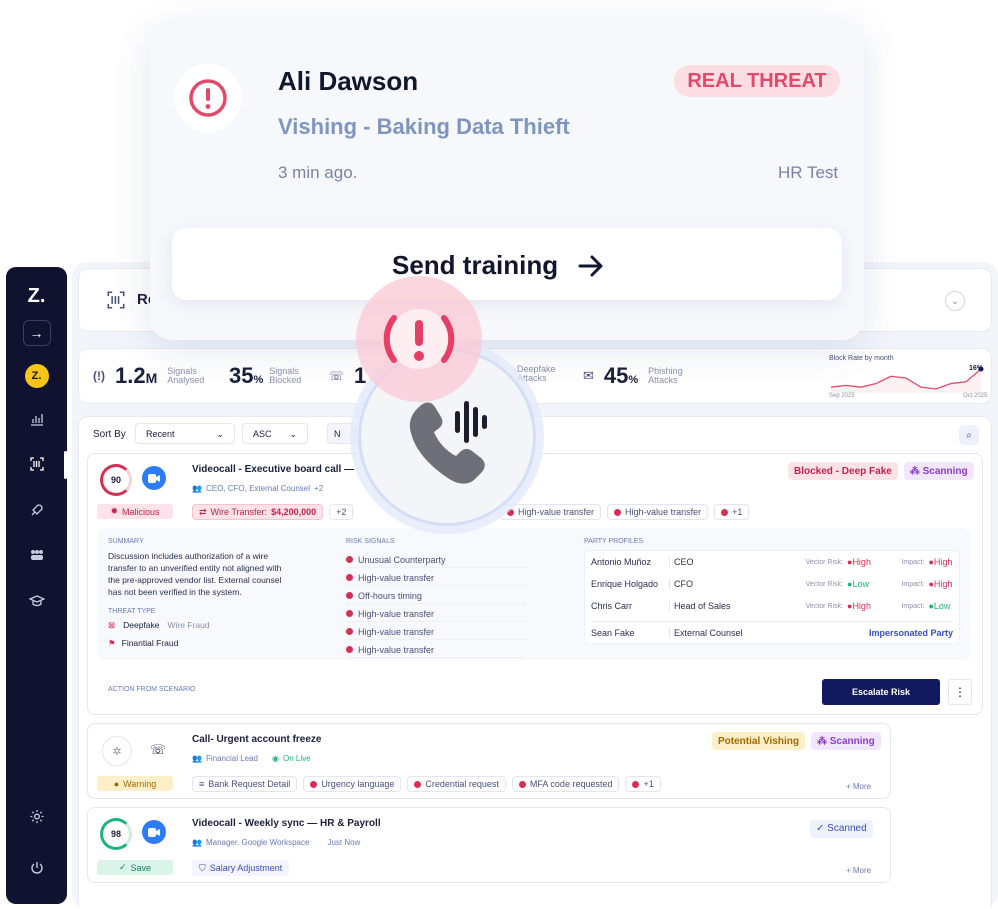 The height and width of the screenshot is (909, 998). I want to click on tag-row: ⛉ Salary Adjustment, so click(241, 868).